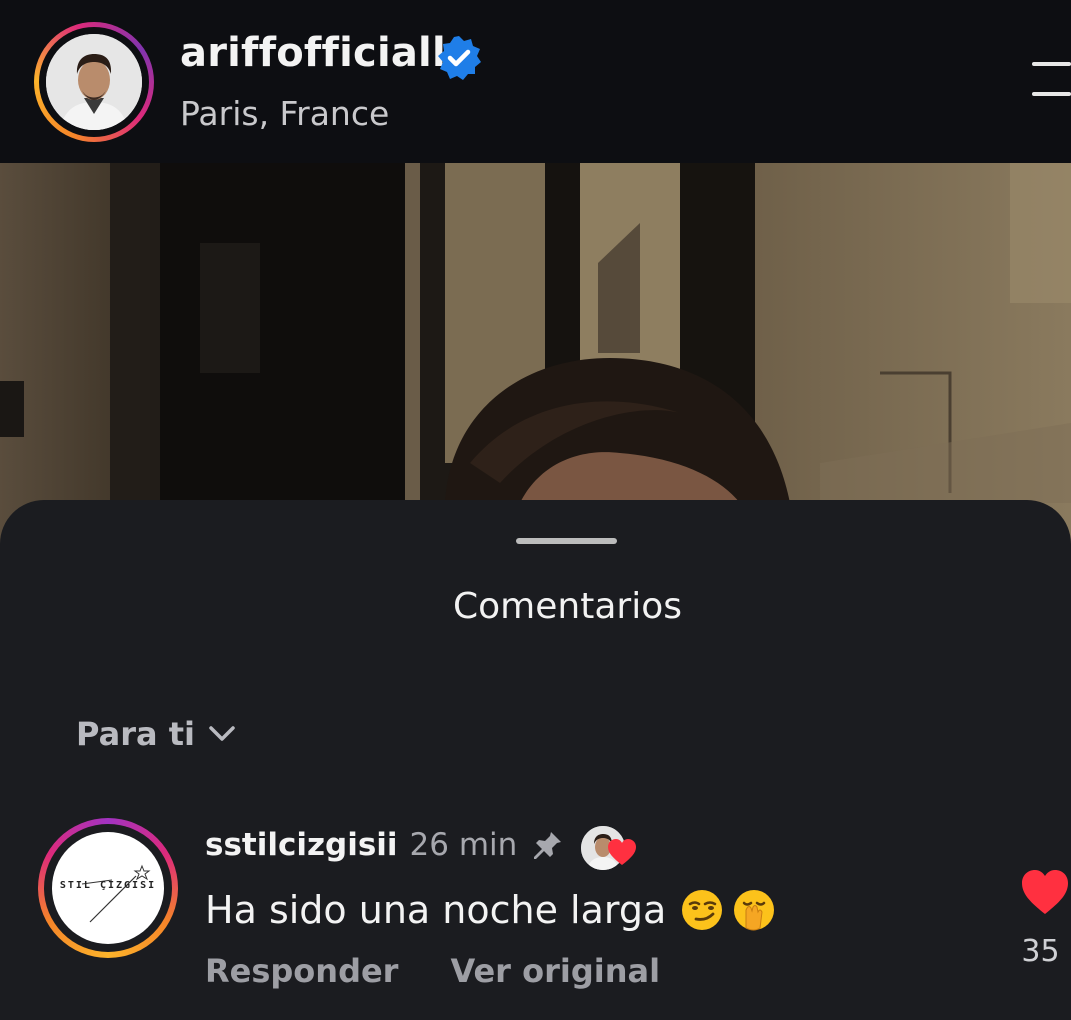 This screenshot has height=1020, width=1071. Describe the element at coordinates (567, 606) in the screenshot. I see `sheet-title: Comentarios` at that location.